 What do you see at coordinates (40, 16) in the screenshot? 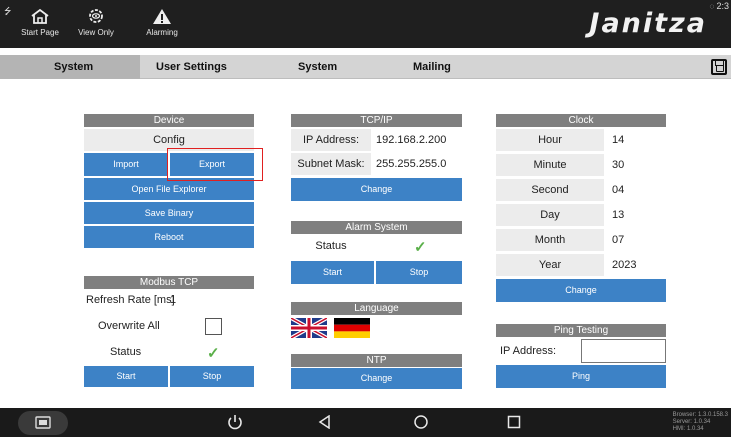
I see `home-icon` at bounding box center [40, 16].